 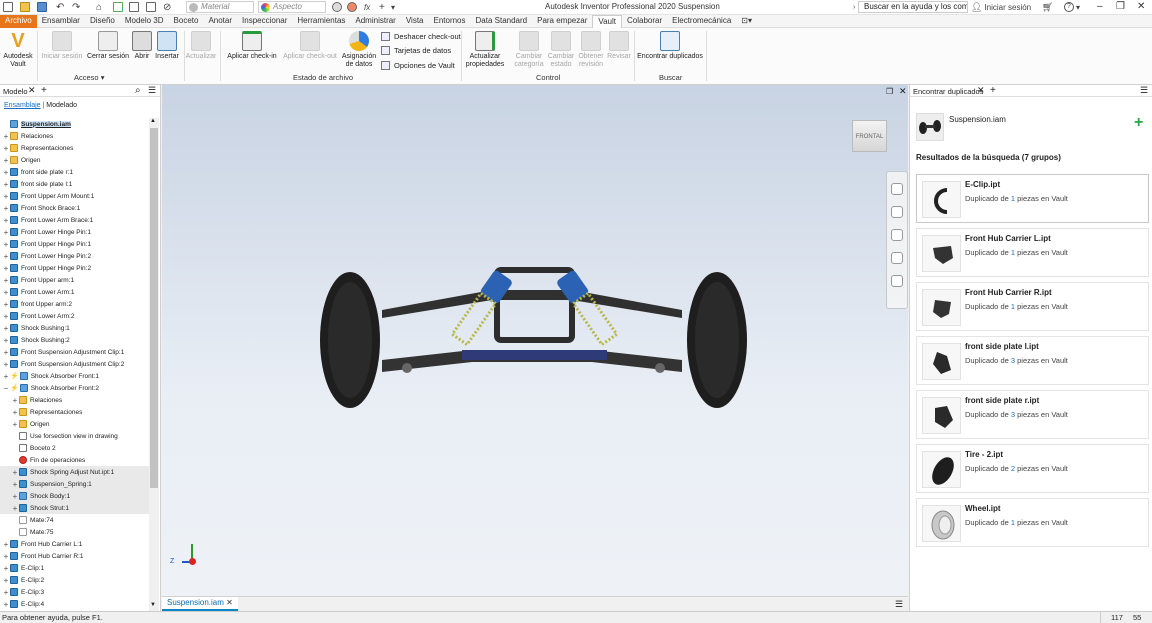 What do you see at coordinates (99, 7) in the screenshot?
I see `home-icon: ⌂` at bounding box center [99, 7].